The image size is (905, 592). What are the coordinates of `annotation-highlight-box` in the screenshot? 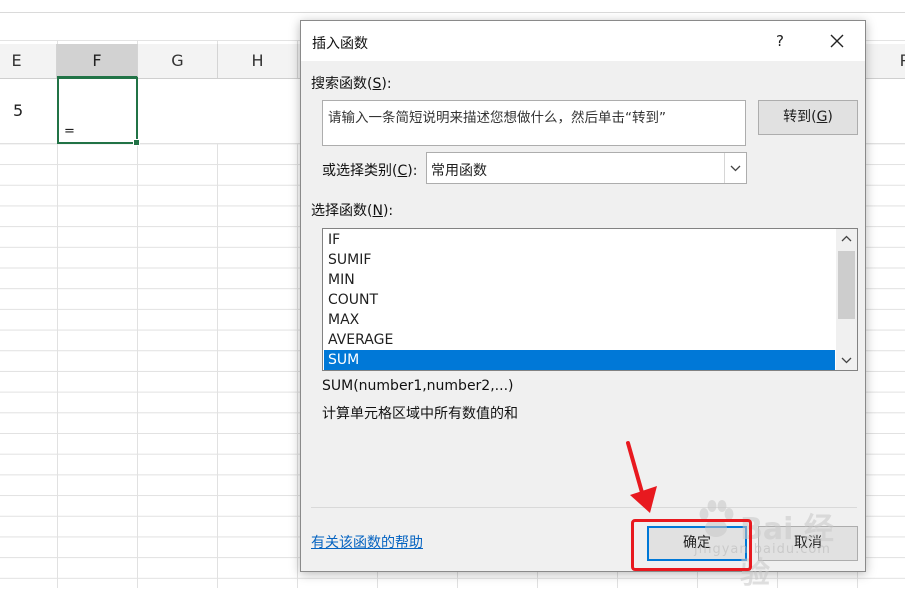 It's located at (691, 545).